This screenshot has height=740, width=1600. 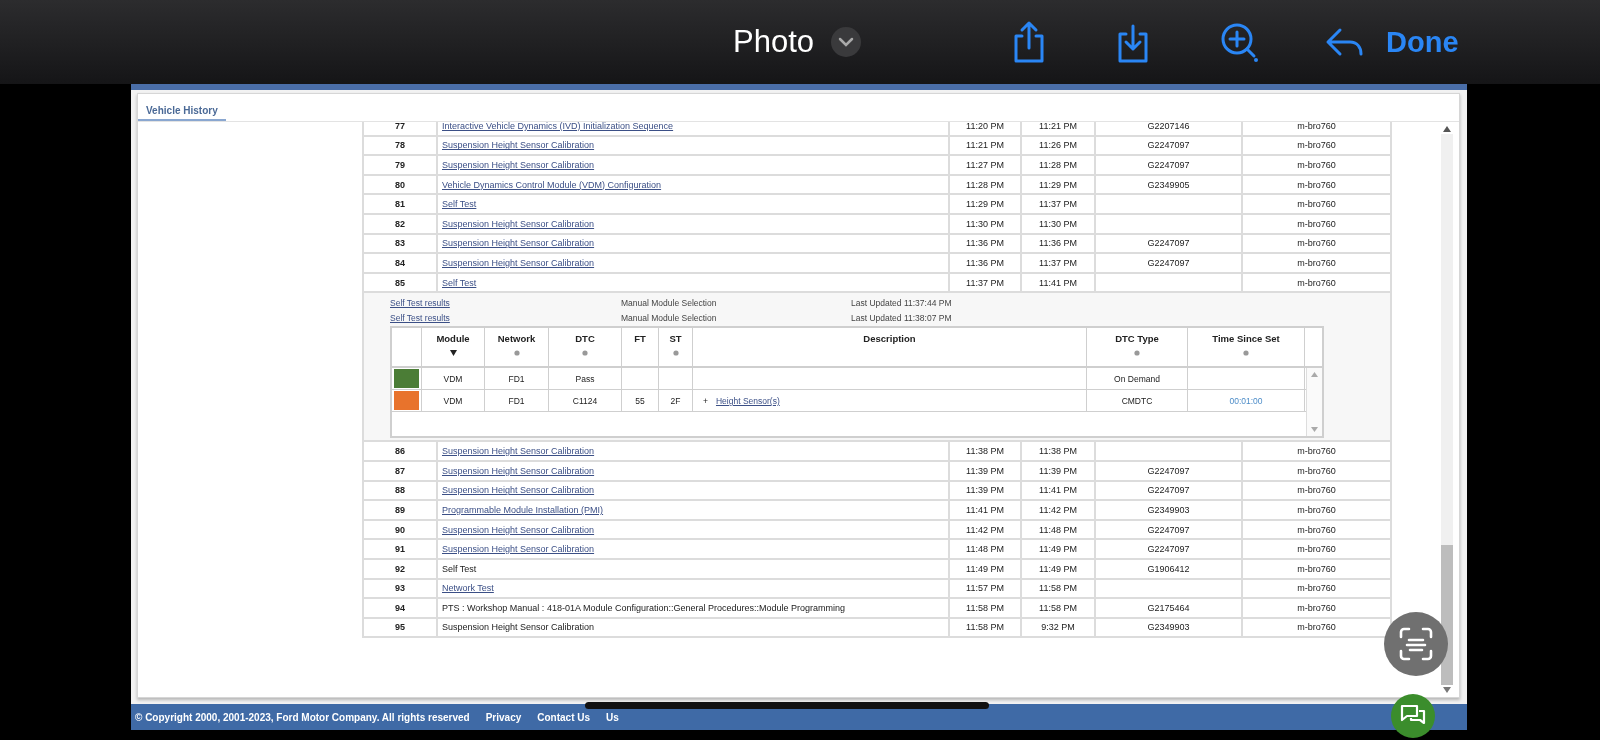 What do you see at coordinates (459, 568) in the screenshot?
I see `procedure-name: Self Test` at bounding box center [459, 568].